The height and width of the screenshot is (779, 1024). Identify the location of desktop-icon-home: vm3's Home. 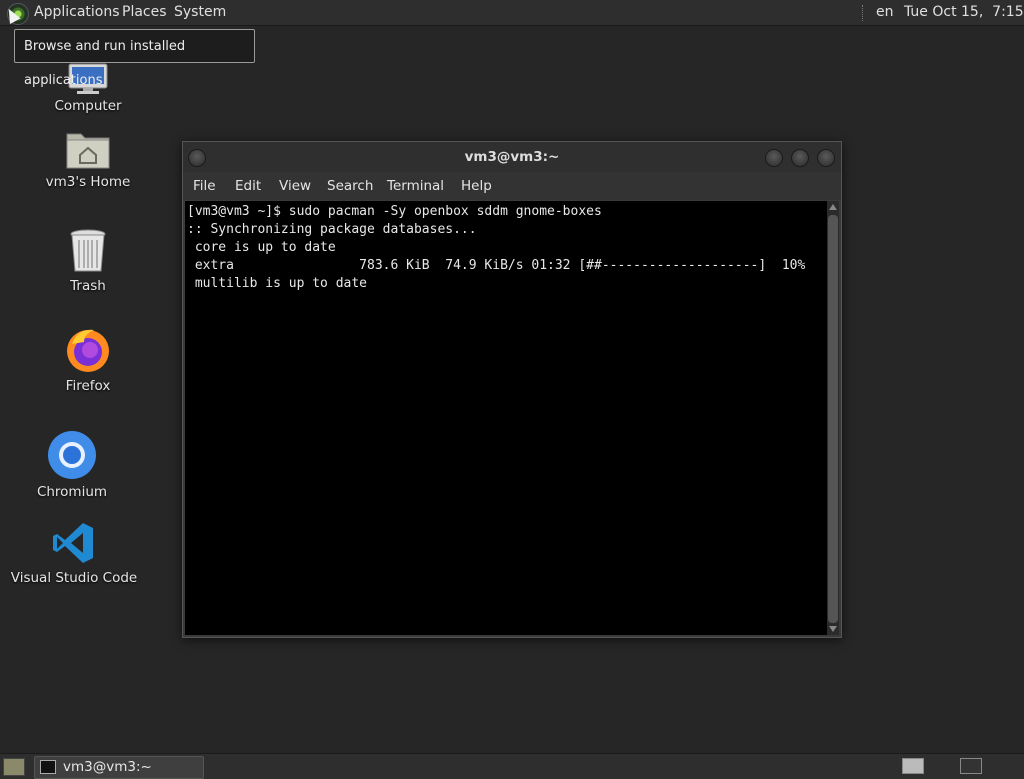
(88, 159).